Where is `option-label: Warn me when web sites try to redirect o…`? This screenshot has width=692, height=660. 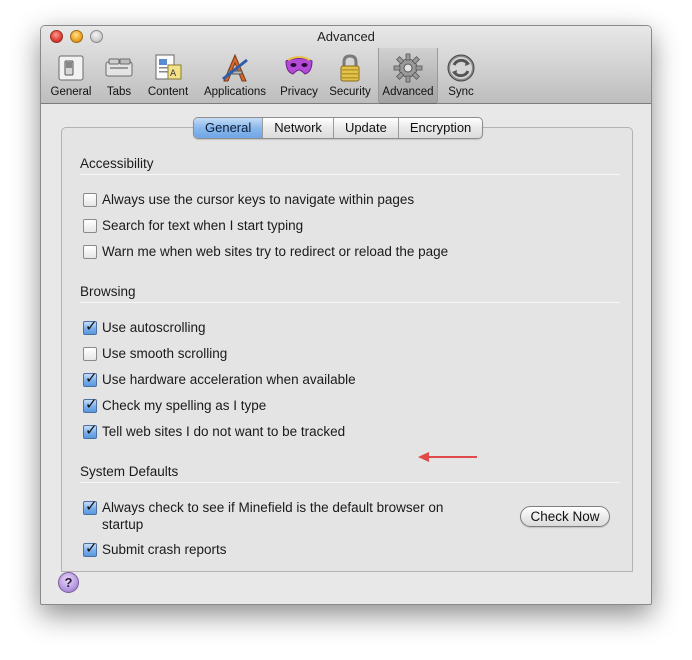 option-label: Warn me when web sites try to redirect o… is located at coordinates (275, 251).